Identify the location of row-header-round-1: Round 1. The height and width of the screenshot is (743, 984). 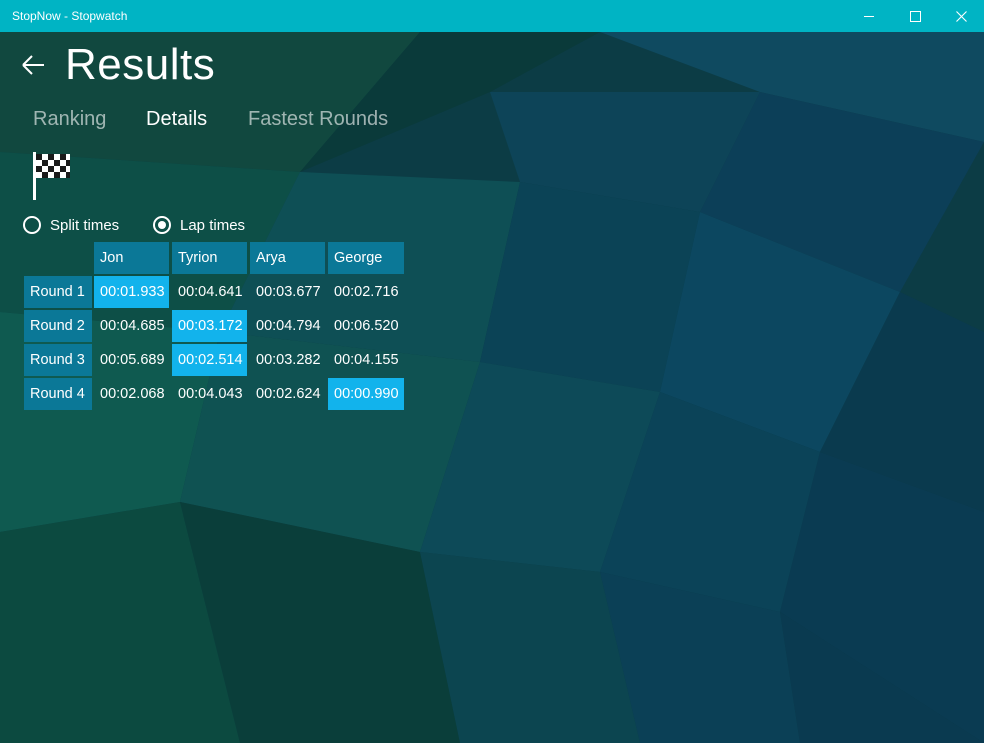
(58, 292).